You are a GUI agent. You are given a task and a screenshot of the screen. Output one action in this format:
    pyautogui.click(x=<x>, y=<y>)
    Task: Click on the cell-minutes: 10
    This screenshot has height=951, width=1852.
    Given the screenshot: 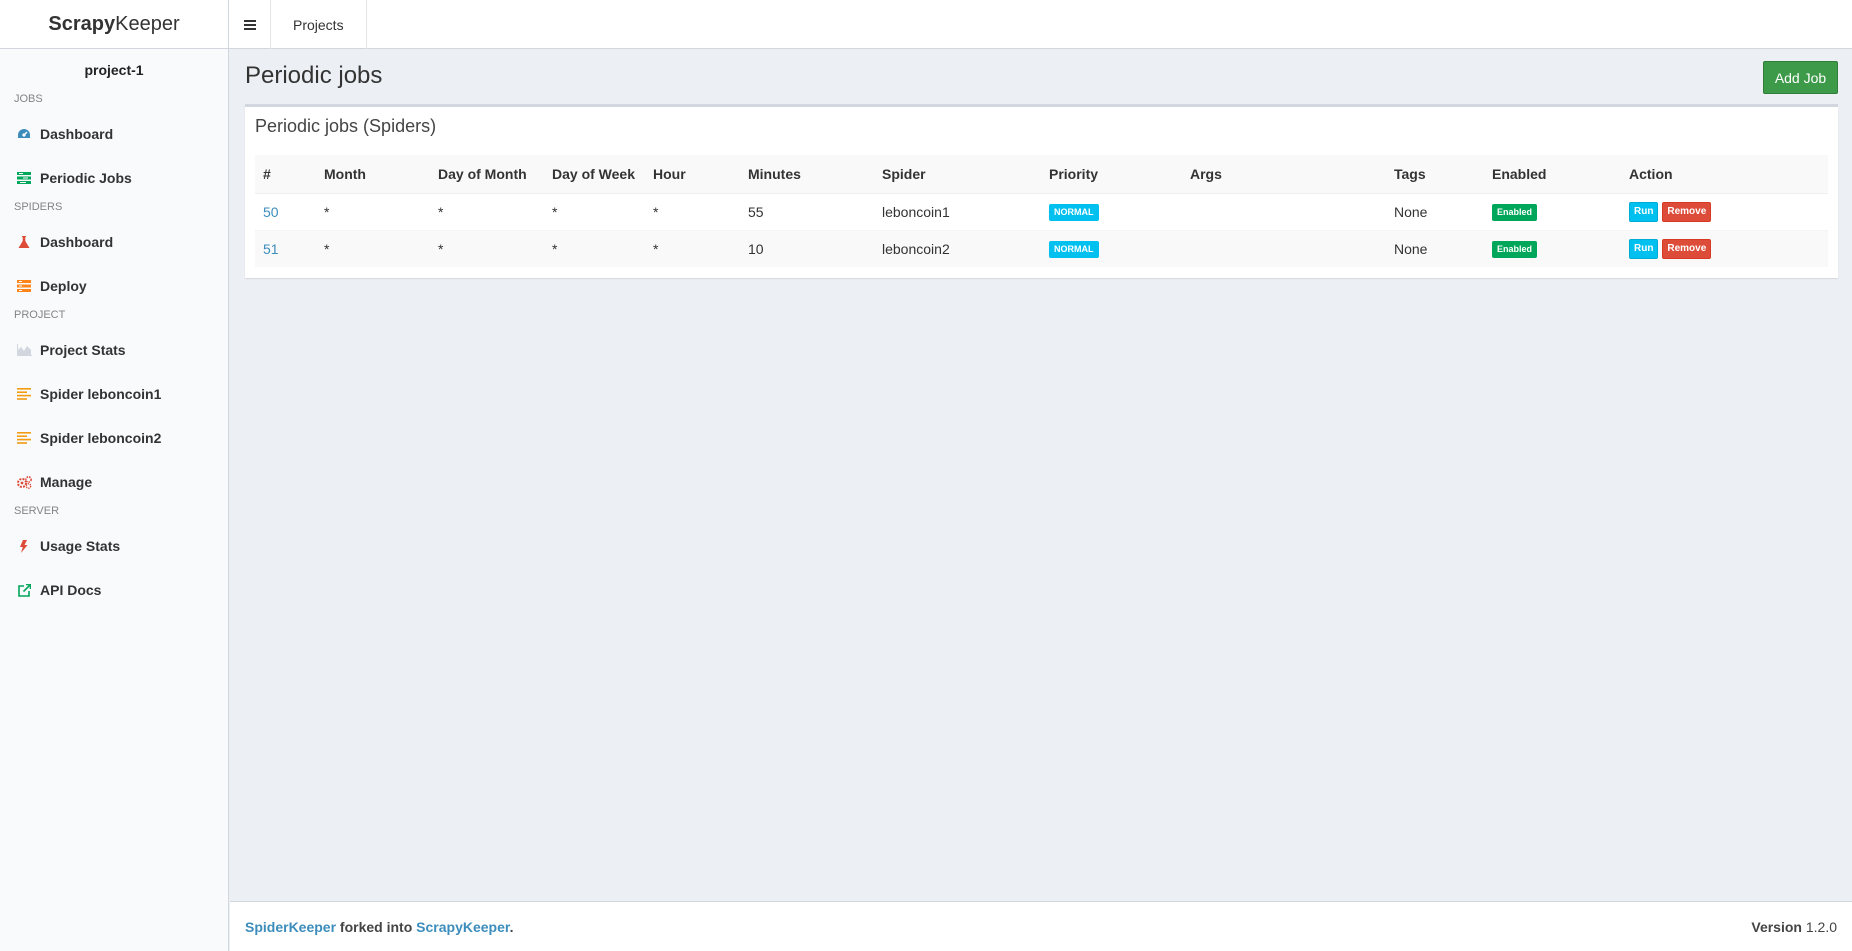 What is the action you would take?
    pyautogui.click(x=807, y=248)
    